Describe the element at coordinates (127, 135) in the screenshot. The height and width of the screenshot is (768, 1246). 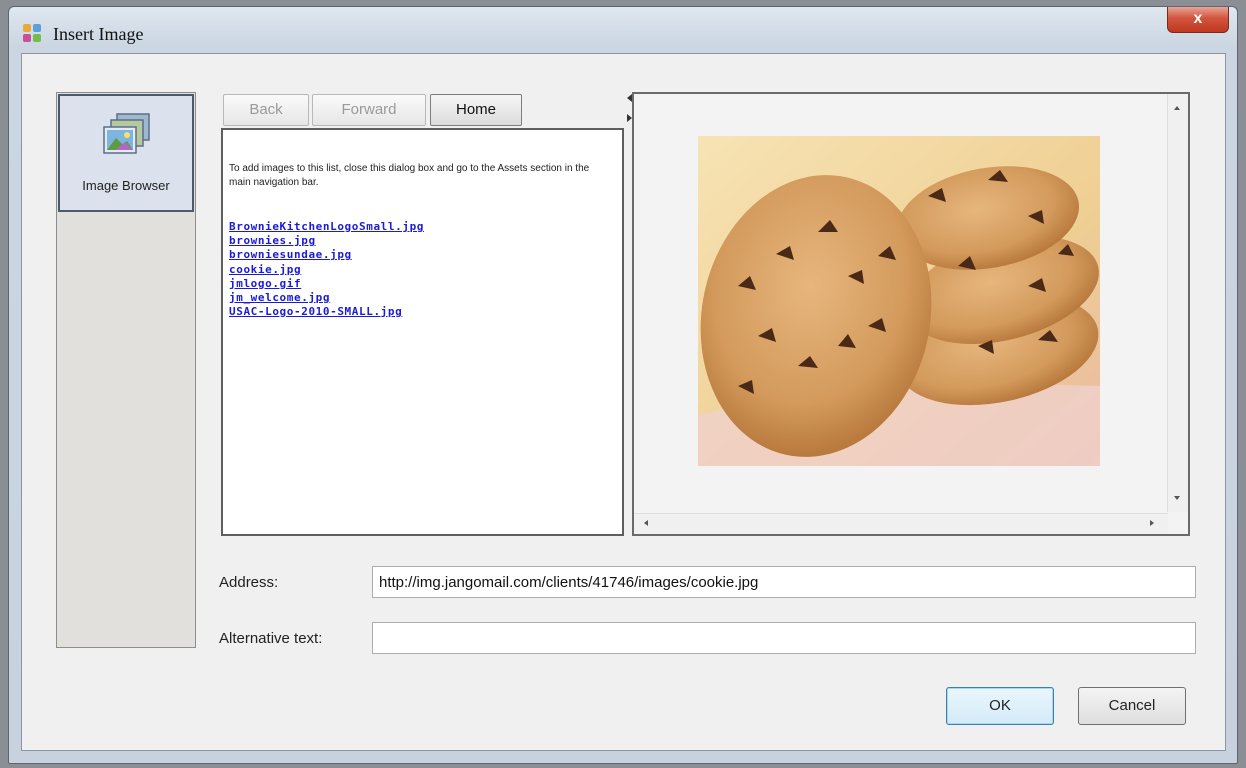
I see `image-stack-icon` at that location.